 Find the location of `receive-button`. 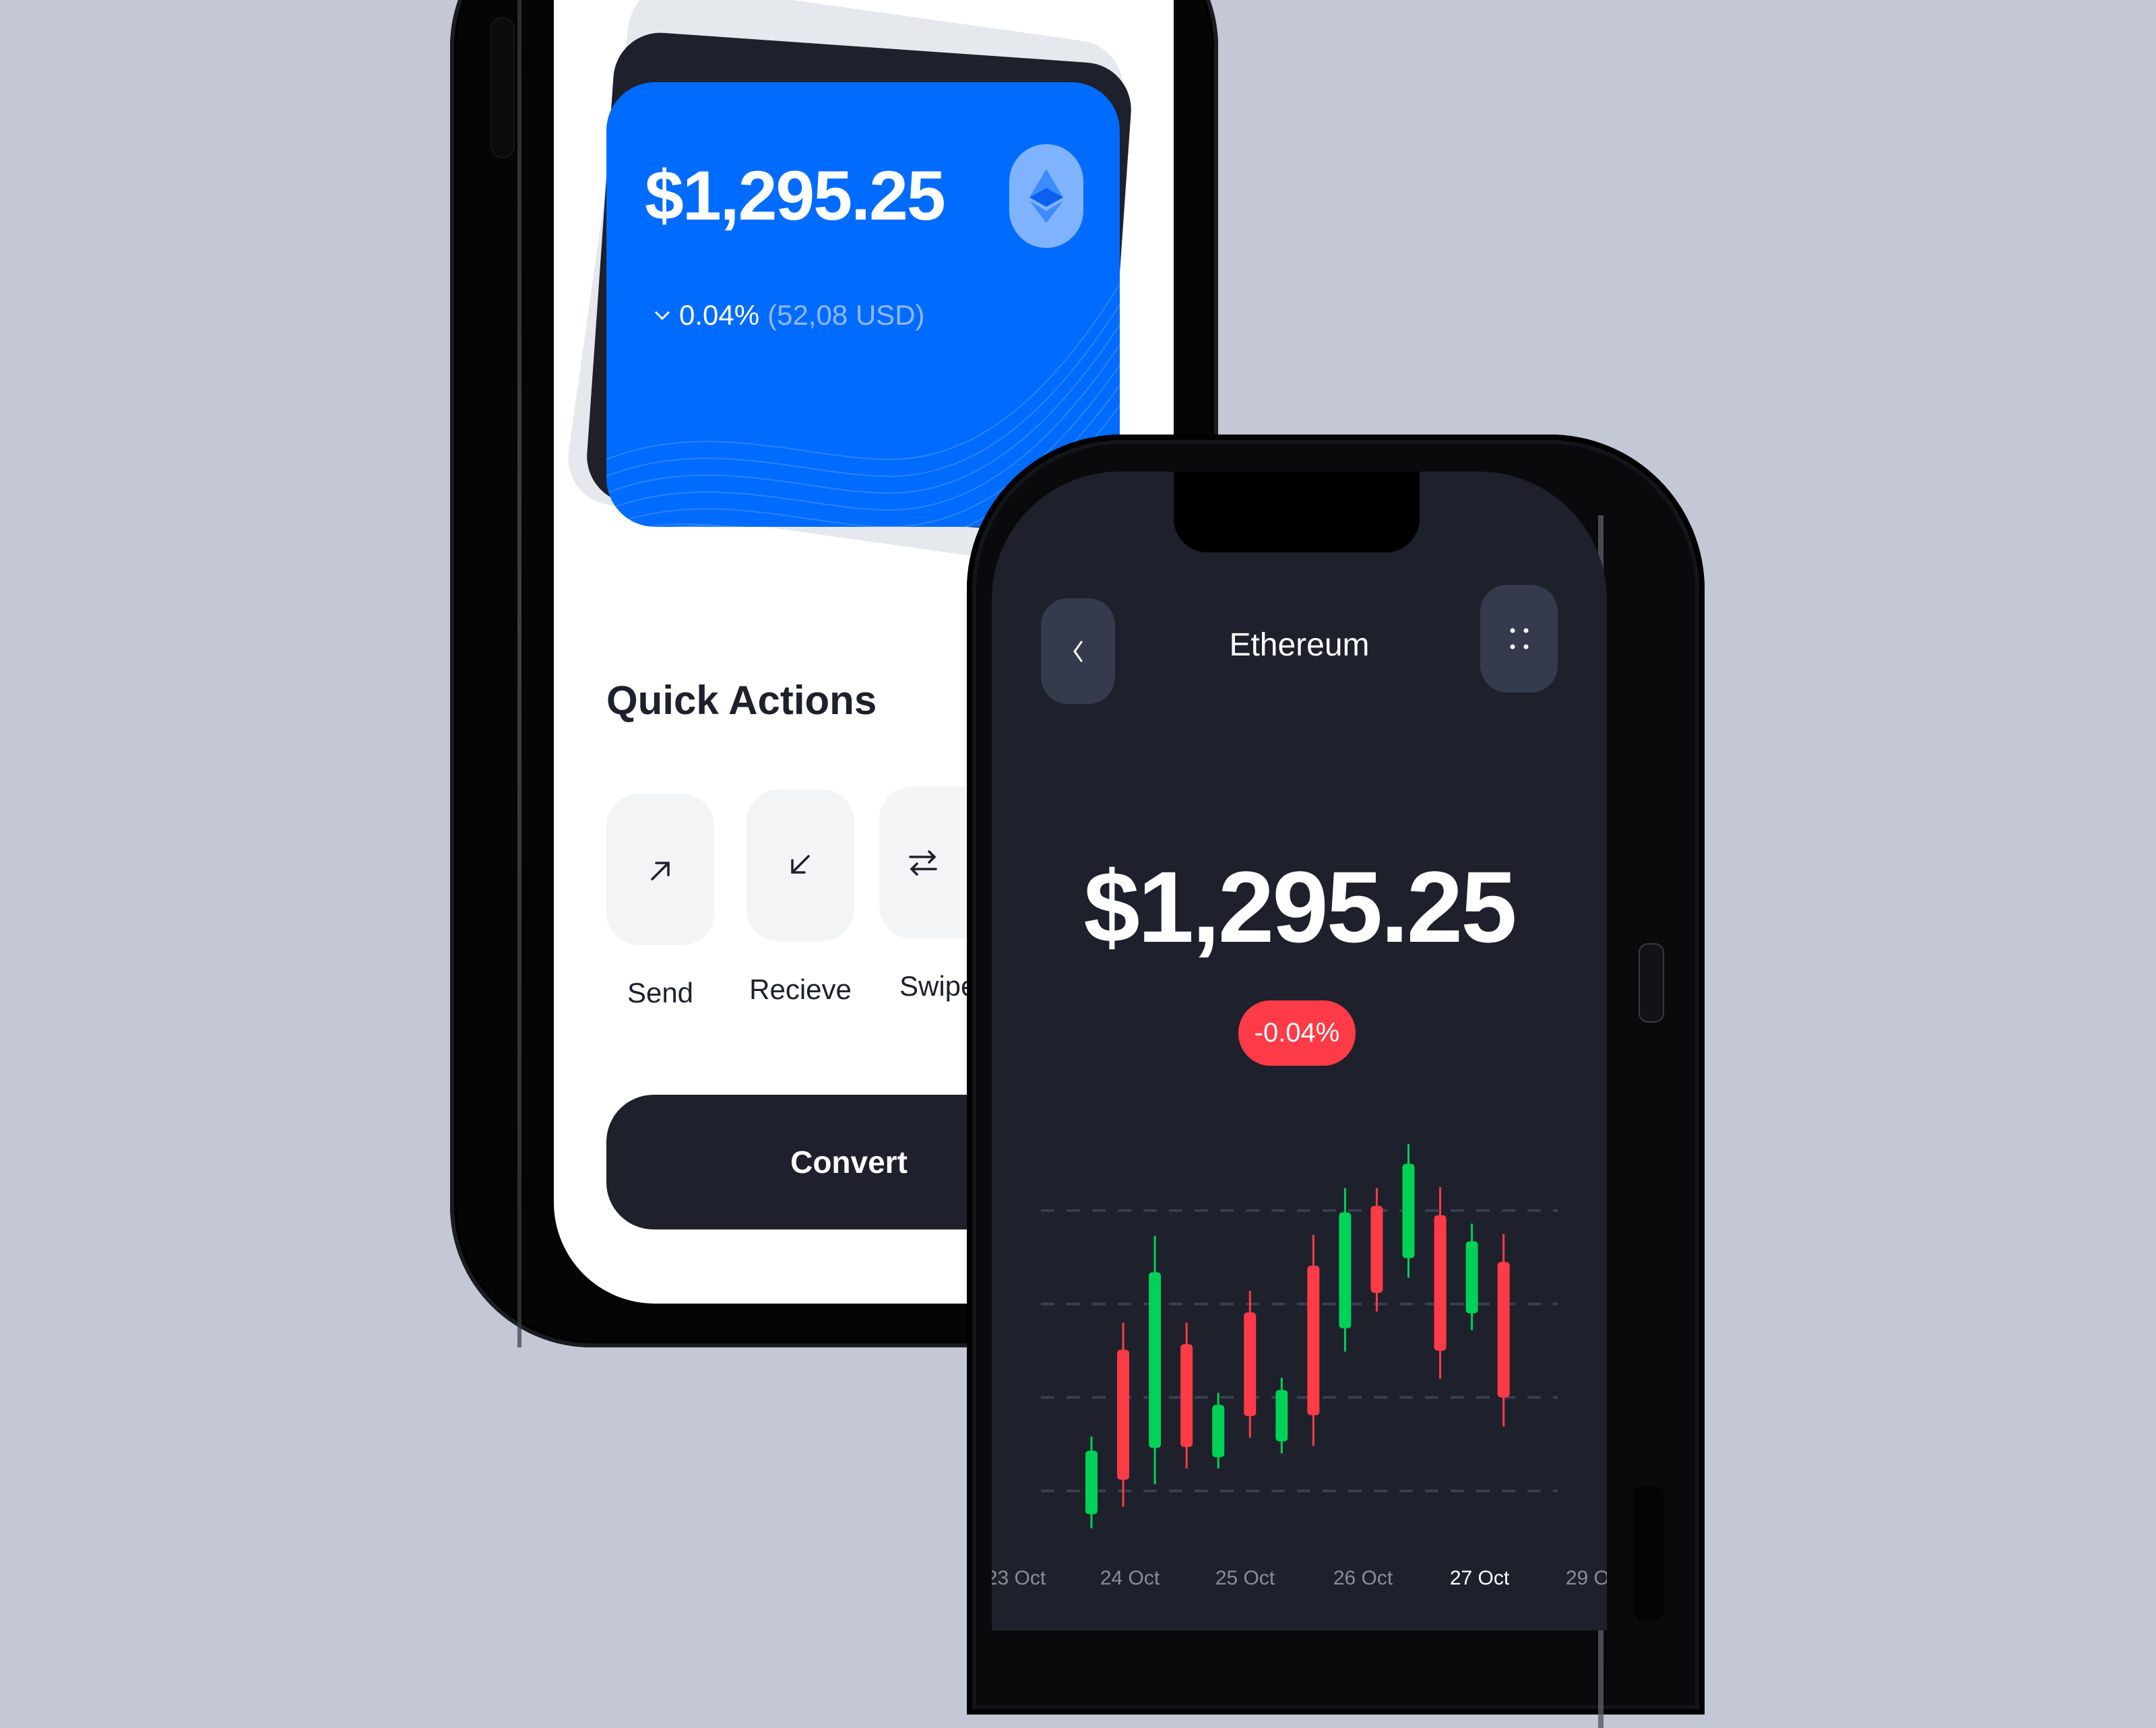

receive-button is located at coordinates (800, 865).